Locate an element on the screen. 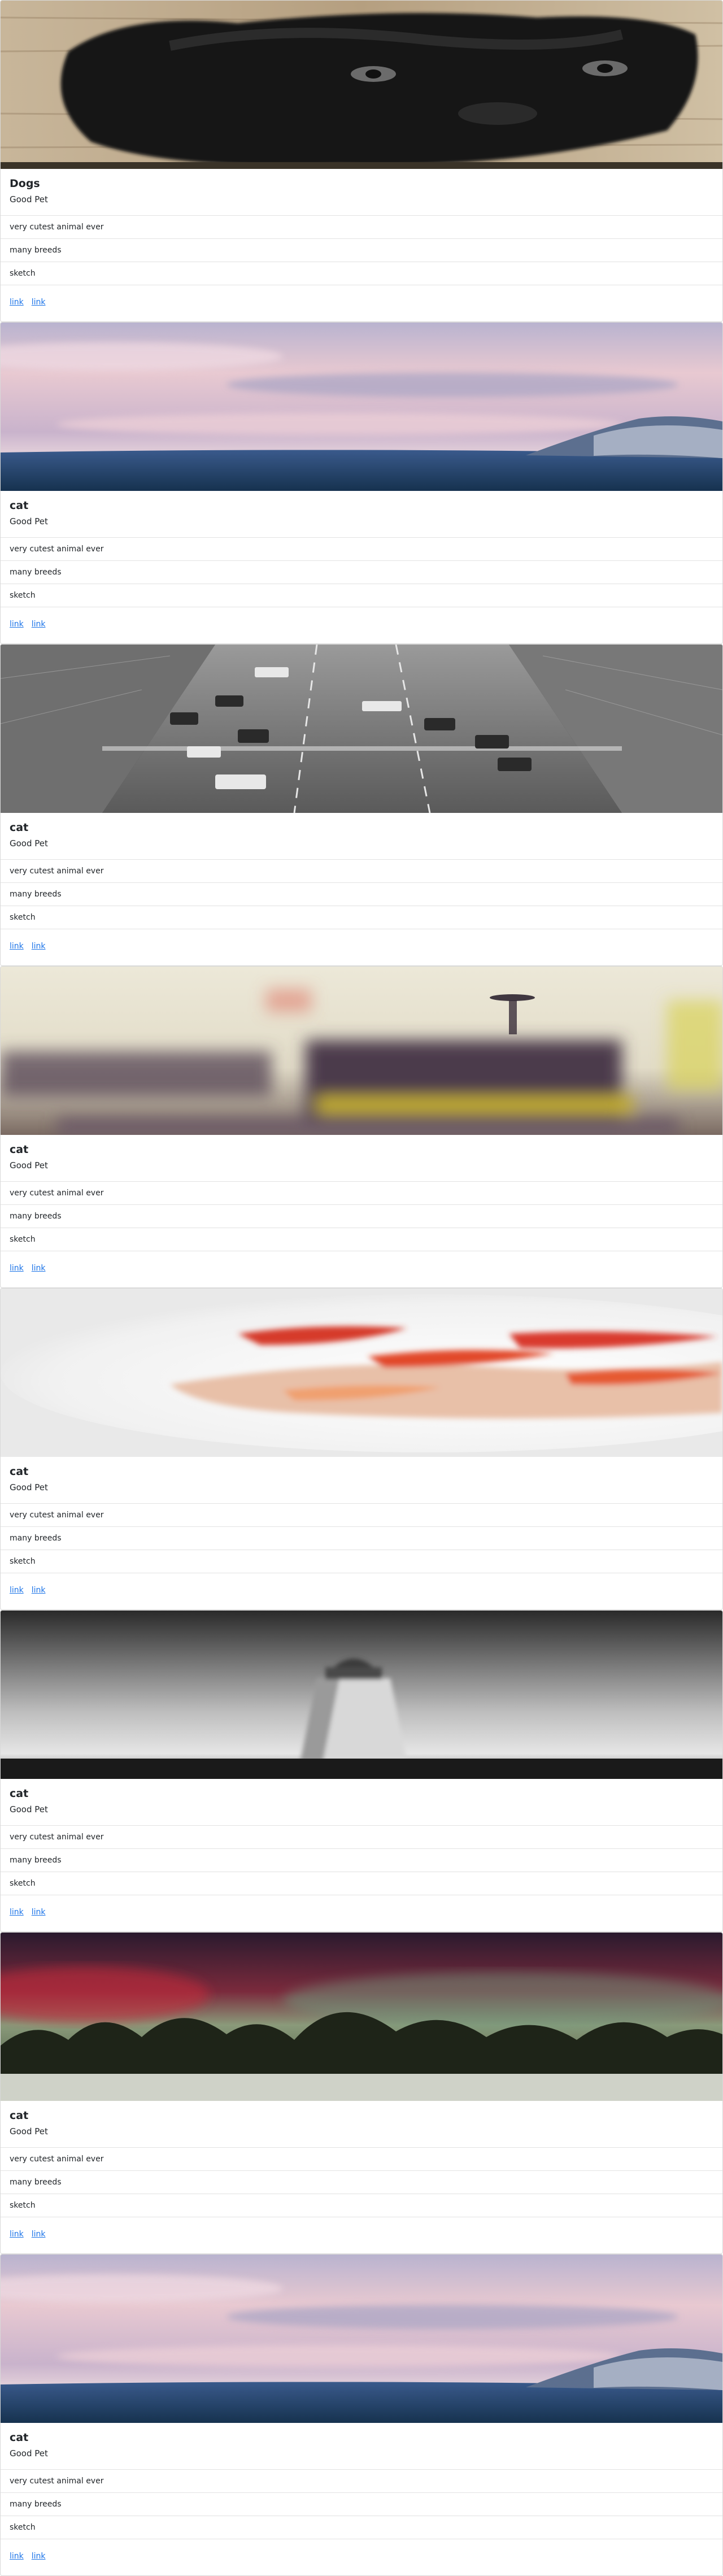  card-body: Dogs Good Pet is located at coordinates (361, 192).